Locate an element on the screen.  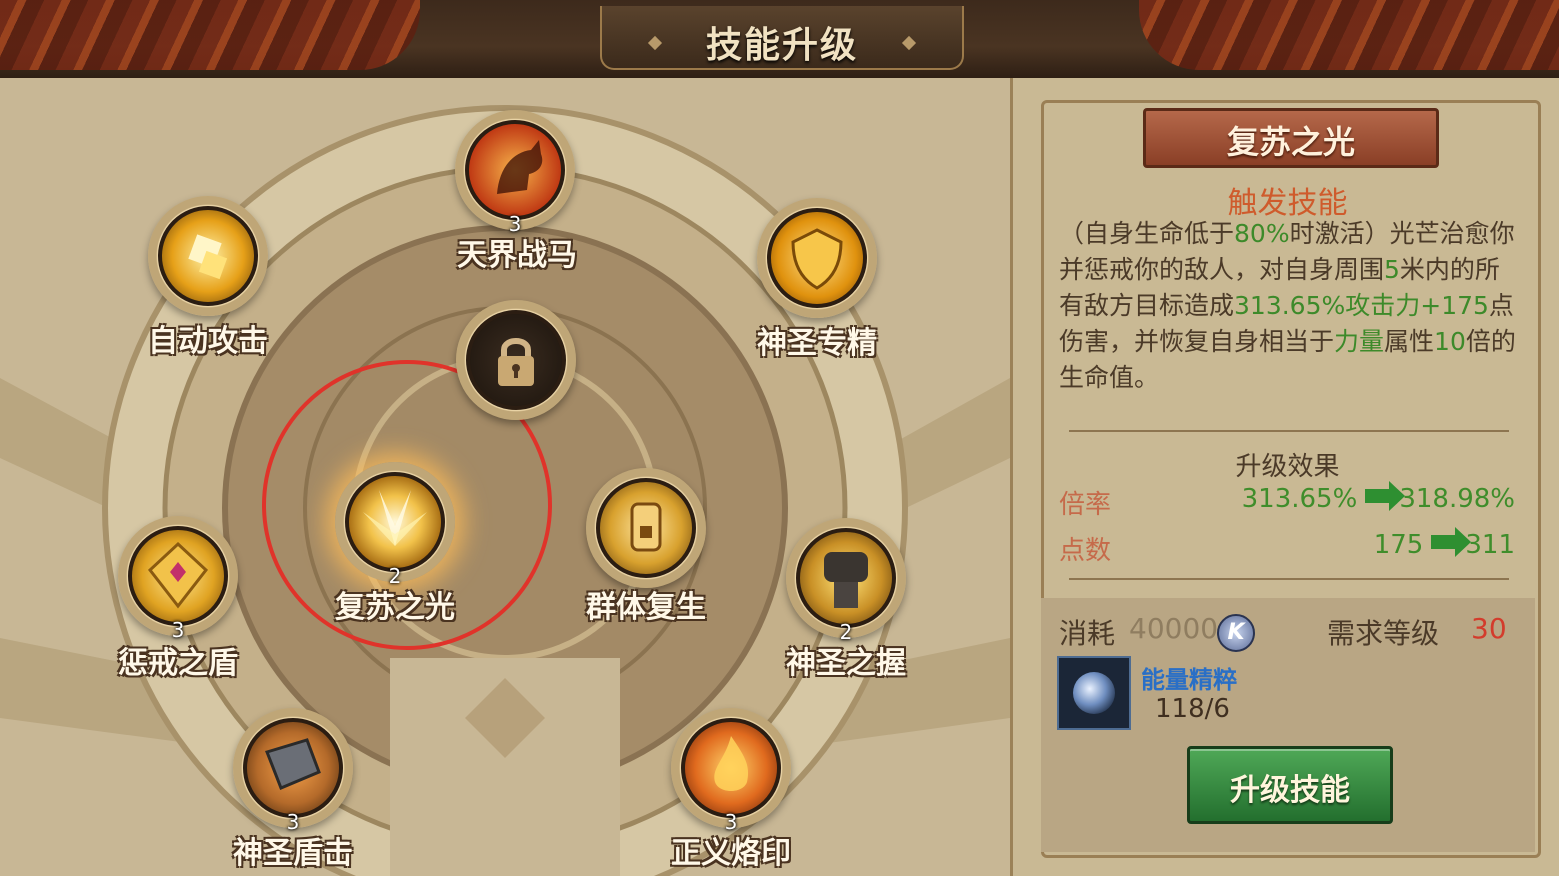
skill-label: 正义烙印 is located at coordinates (731, 853).